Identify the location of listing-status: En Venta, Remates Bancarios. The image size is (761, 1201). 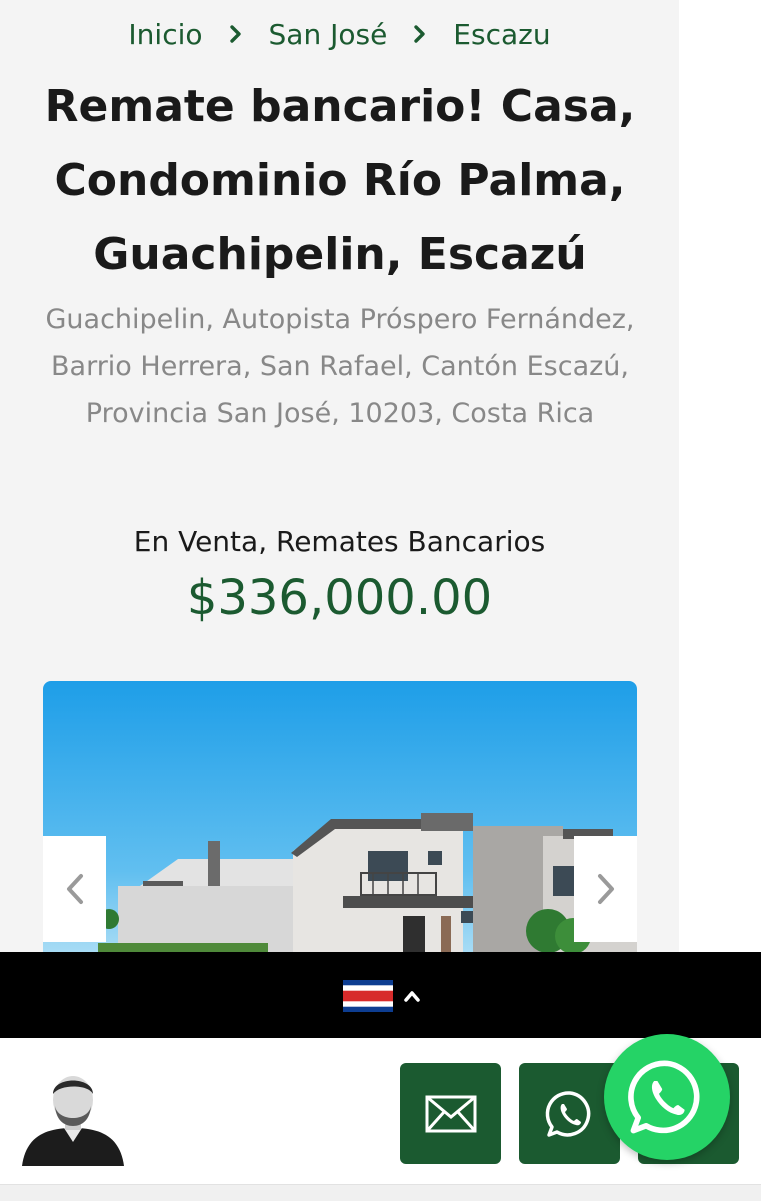
(339, 541).